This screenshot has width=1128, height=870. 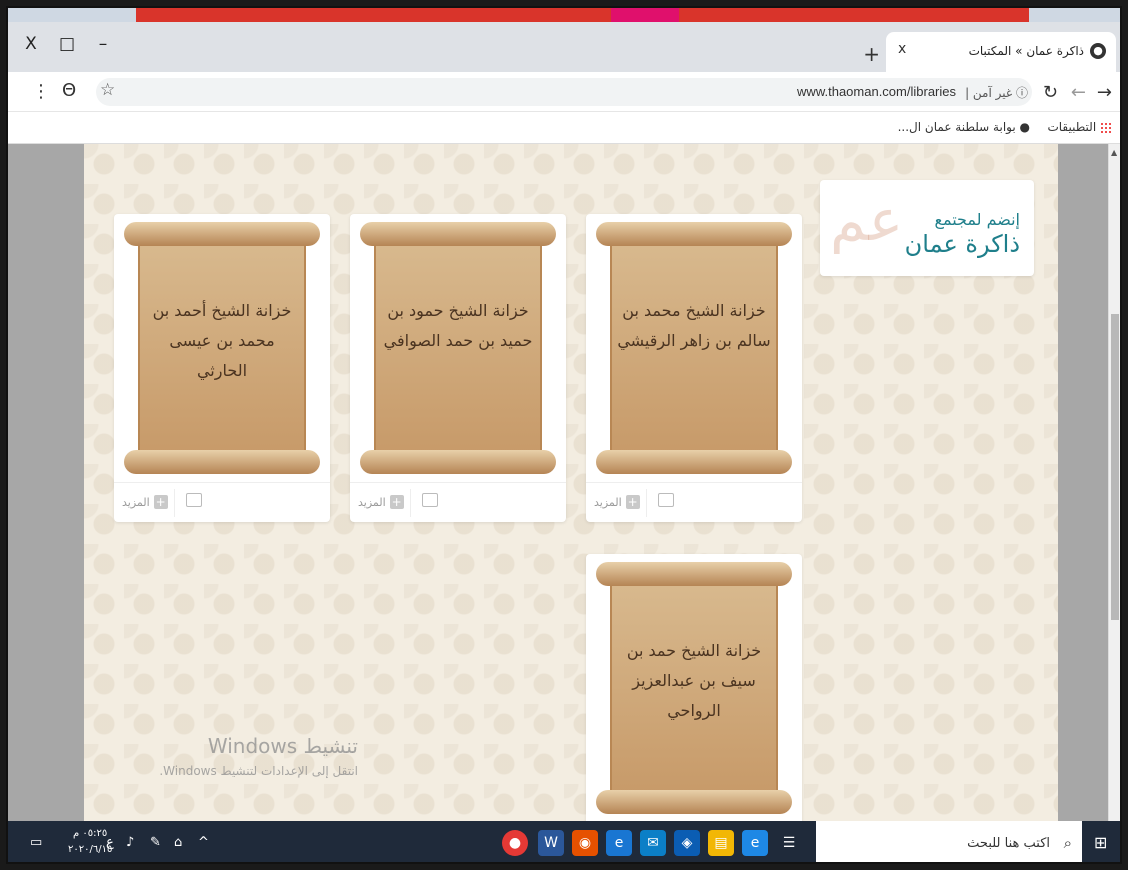 I want to click on bookmark-apps: التطبيقات, so click(x=1079, y=127).